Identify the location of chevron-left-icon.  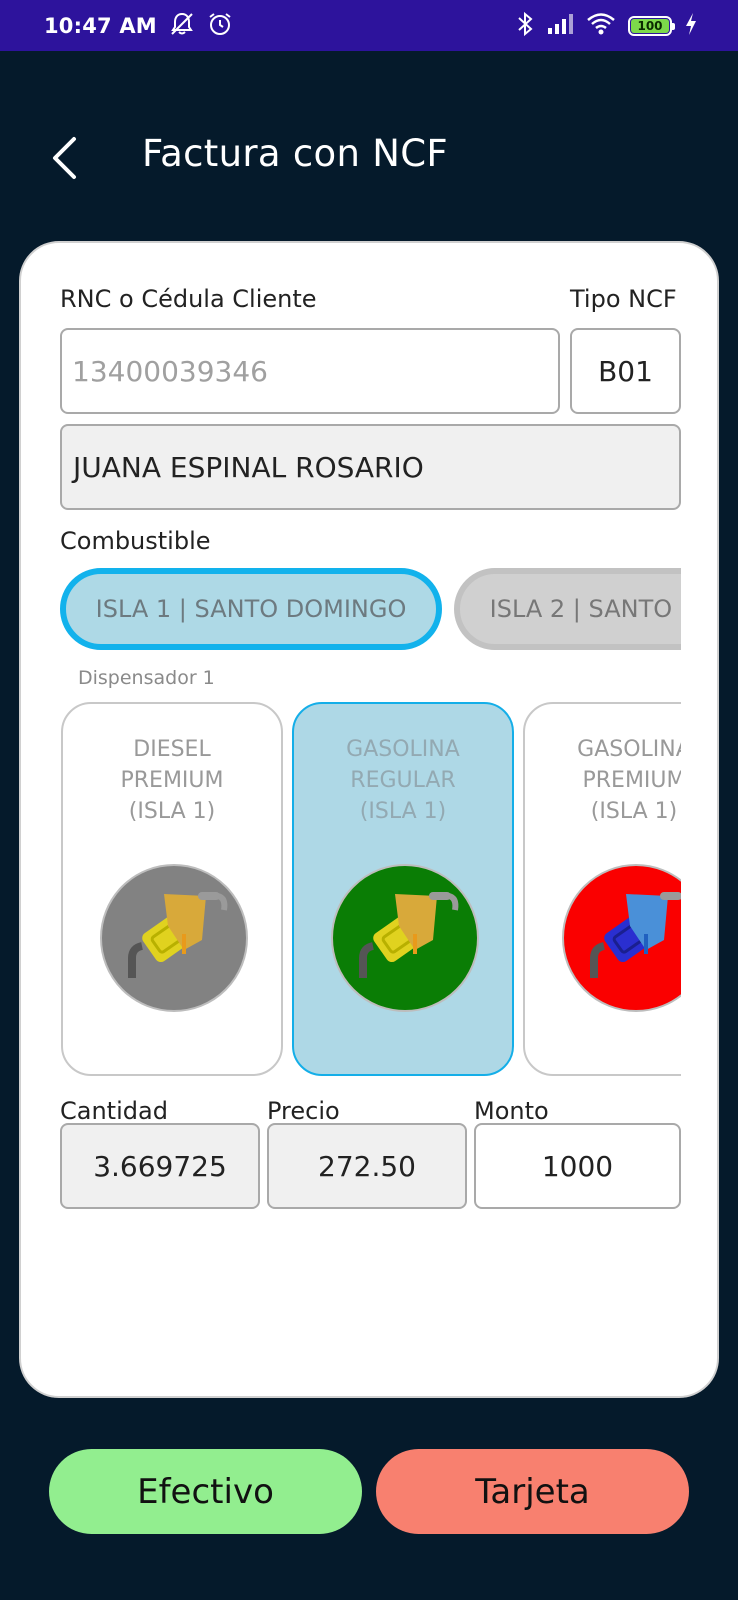
(64, 158).